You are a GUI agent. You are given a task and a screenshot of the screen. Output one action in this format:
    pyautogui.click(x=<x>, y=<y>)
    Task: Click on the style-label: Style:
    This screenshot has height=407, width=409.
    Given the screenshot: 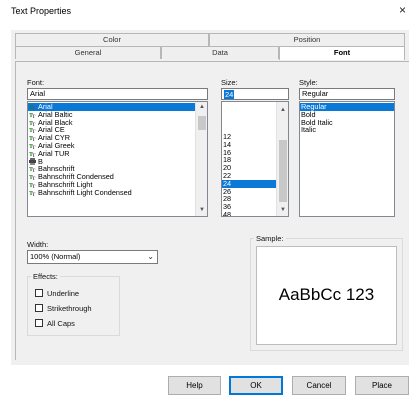 What is the action you would take?
    pyautogui.click(x=308, y=82)
    